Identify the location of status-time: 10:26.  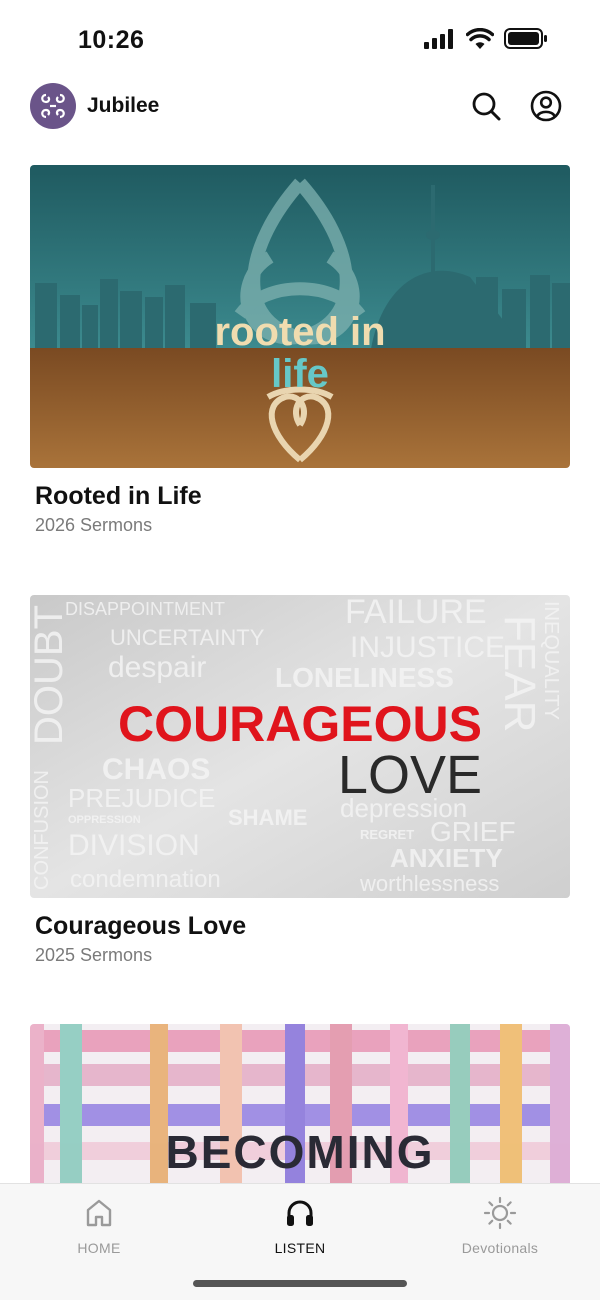
(111, 40).